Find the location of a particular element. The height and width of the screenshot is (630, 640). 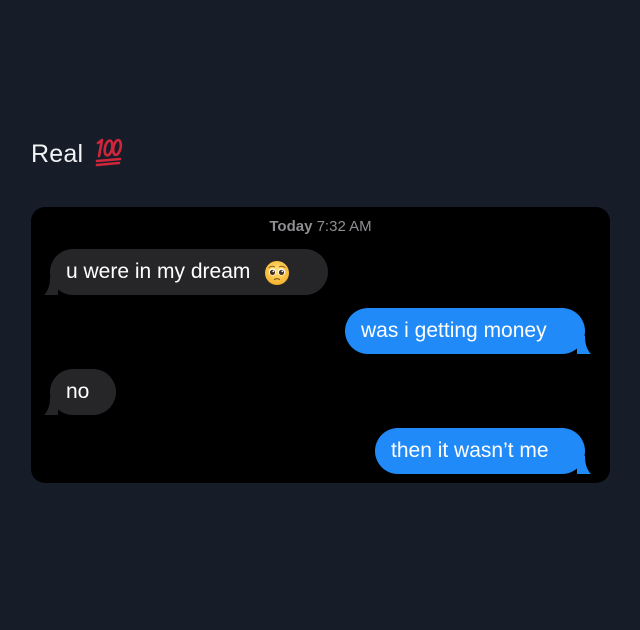

message-timestamp: Today 7:32 AM is located at coordinates (320, 226).